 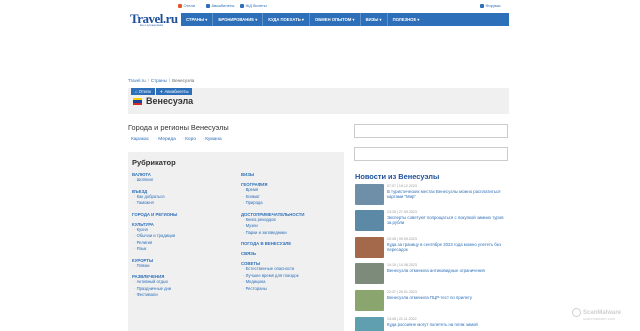 I want to click on rubricator-section: ГЕОГРАФИЯВремяКлиматПрирода, so click(x=272, y=194).